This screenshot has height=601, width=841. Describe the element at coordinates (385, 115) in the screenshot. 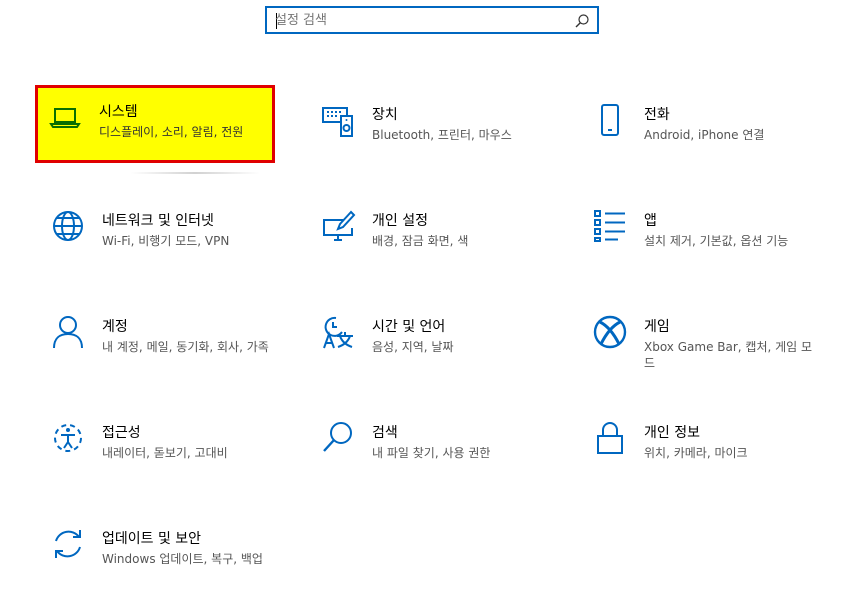

I see `tile-title: 장치` at that location.